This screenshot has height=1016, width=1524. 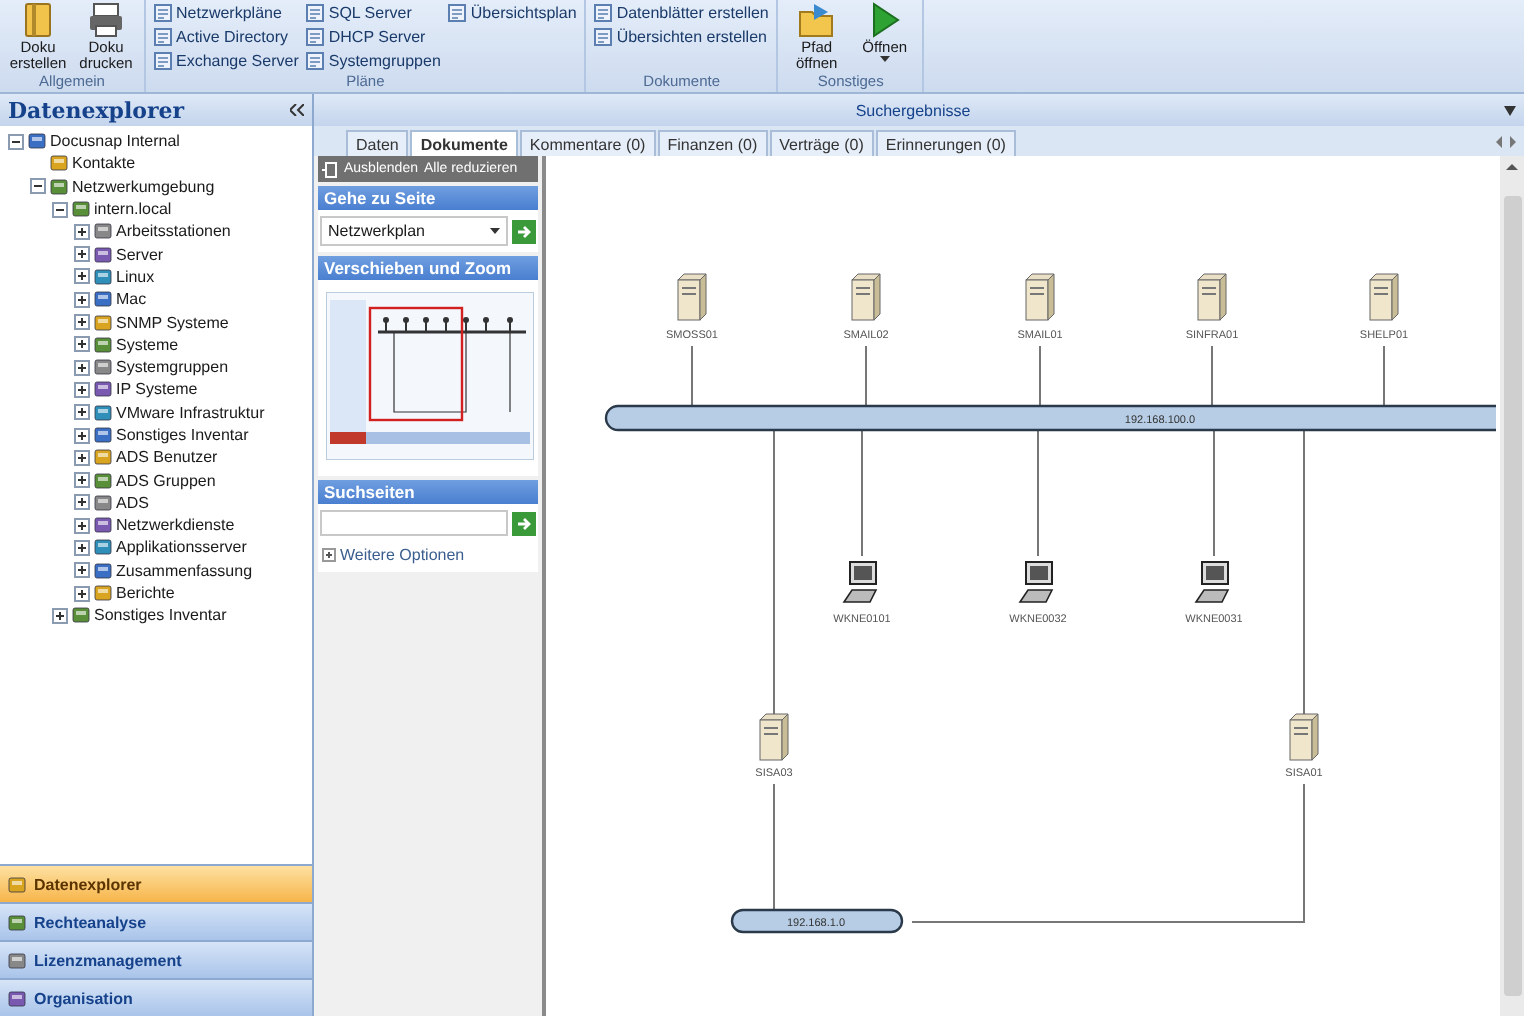 What do you see at coordinates (145, 593) in the screenshot?
I see `tree-item: Berichte` at bounding box center [145, 593].